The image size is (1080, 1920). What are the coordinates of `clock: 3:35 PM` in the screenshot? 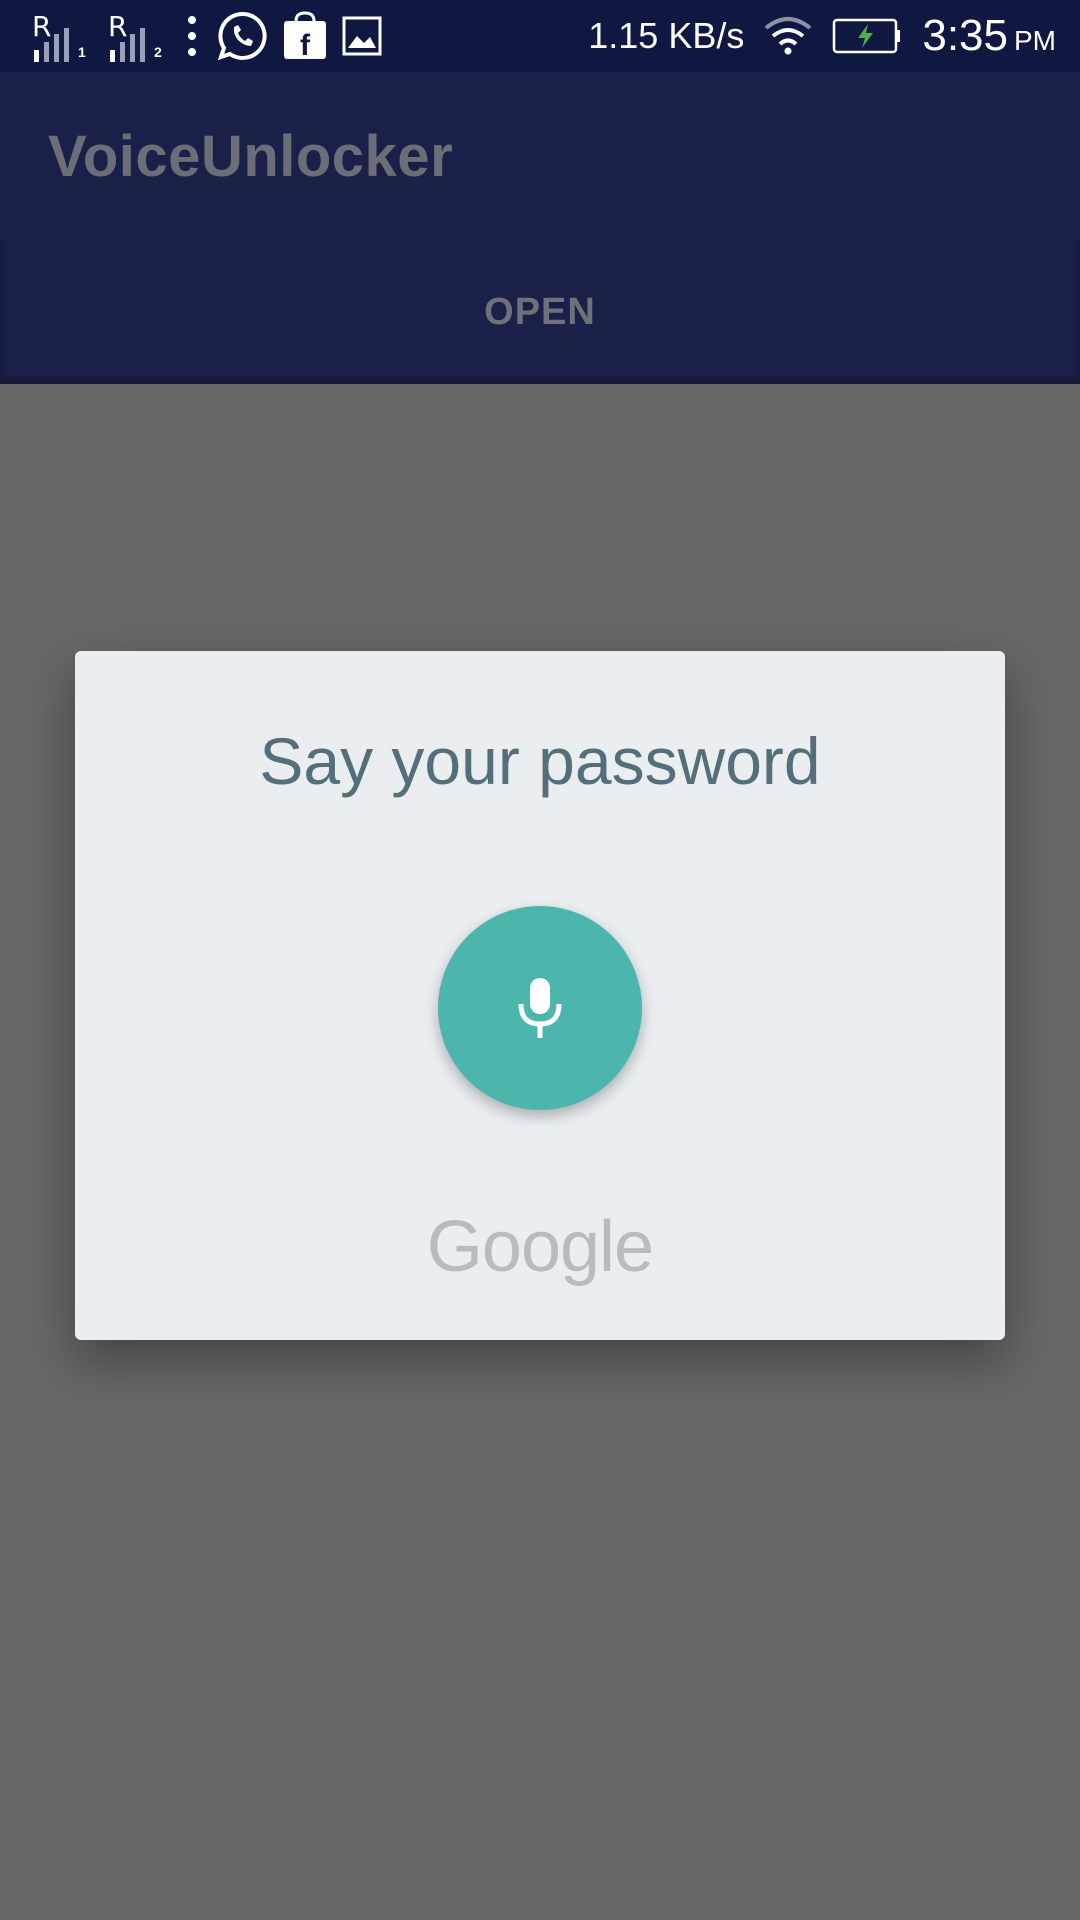 It's located at (989, 36).